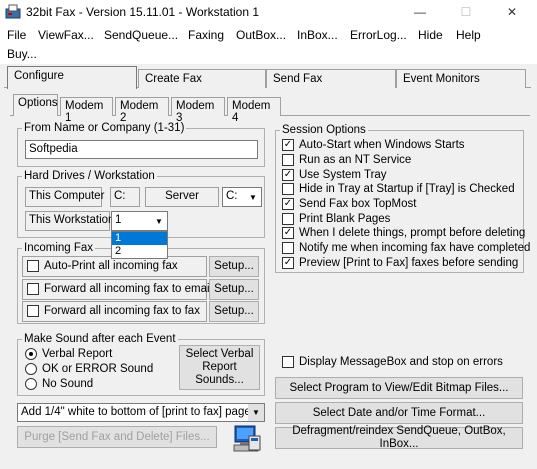 This screenshot has height=469, width=537. I want to click on close-button: ✕, so click(512, 12).